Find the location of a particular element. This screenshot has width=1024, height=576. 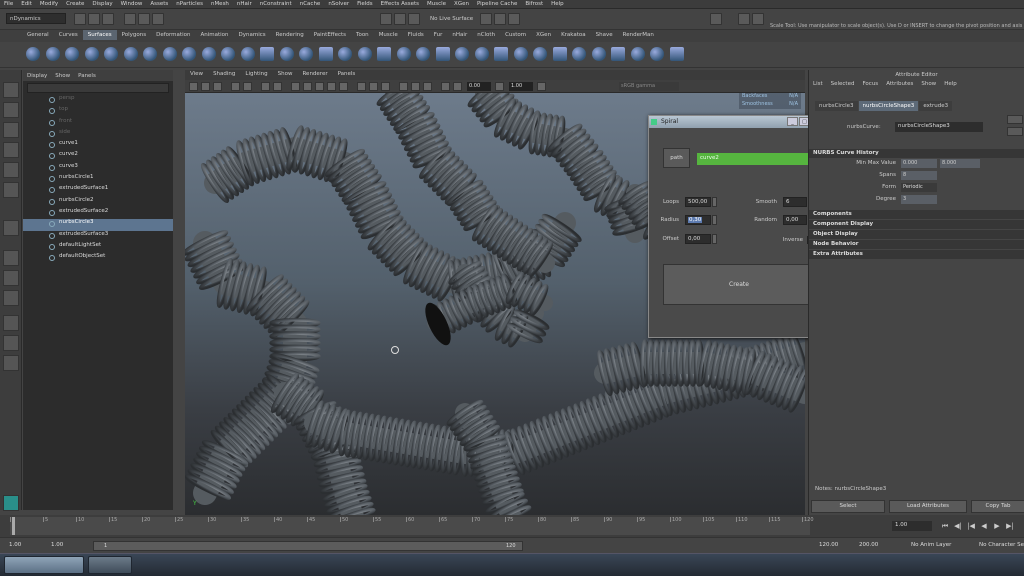

shelf-tab-rendering: Rendering is located at coordinates (290, 35).